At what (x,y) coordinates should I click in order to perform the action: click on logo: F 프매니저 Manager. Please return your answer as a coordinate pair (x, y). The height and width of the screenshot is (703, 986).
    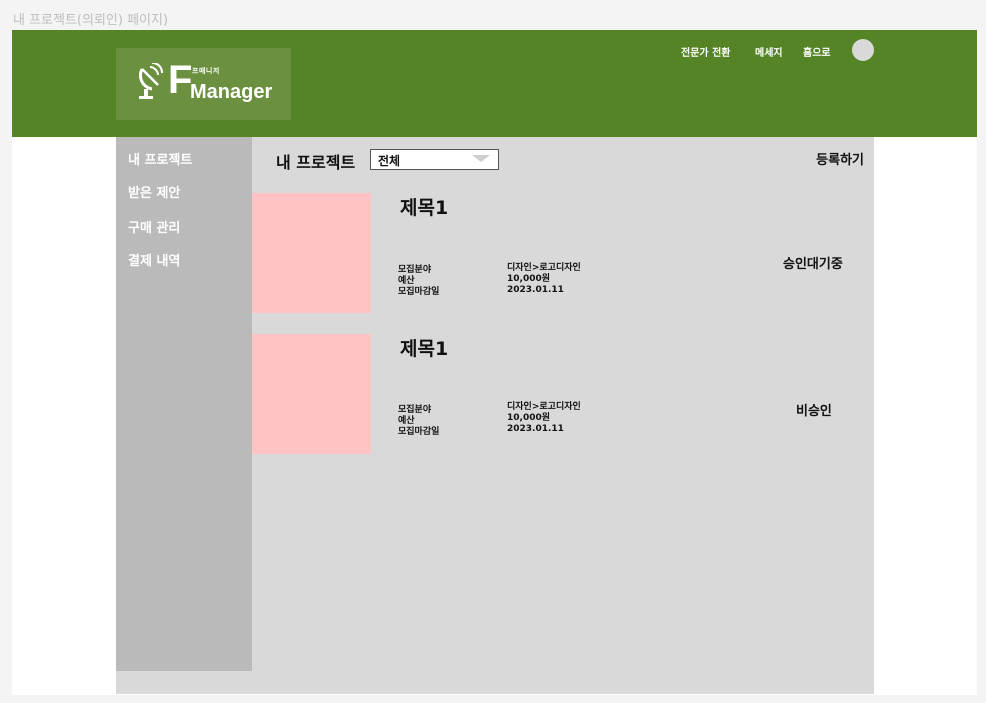
    Looking at the image, I should click on (203, 84).